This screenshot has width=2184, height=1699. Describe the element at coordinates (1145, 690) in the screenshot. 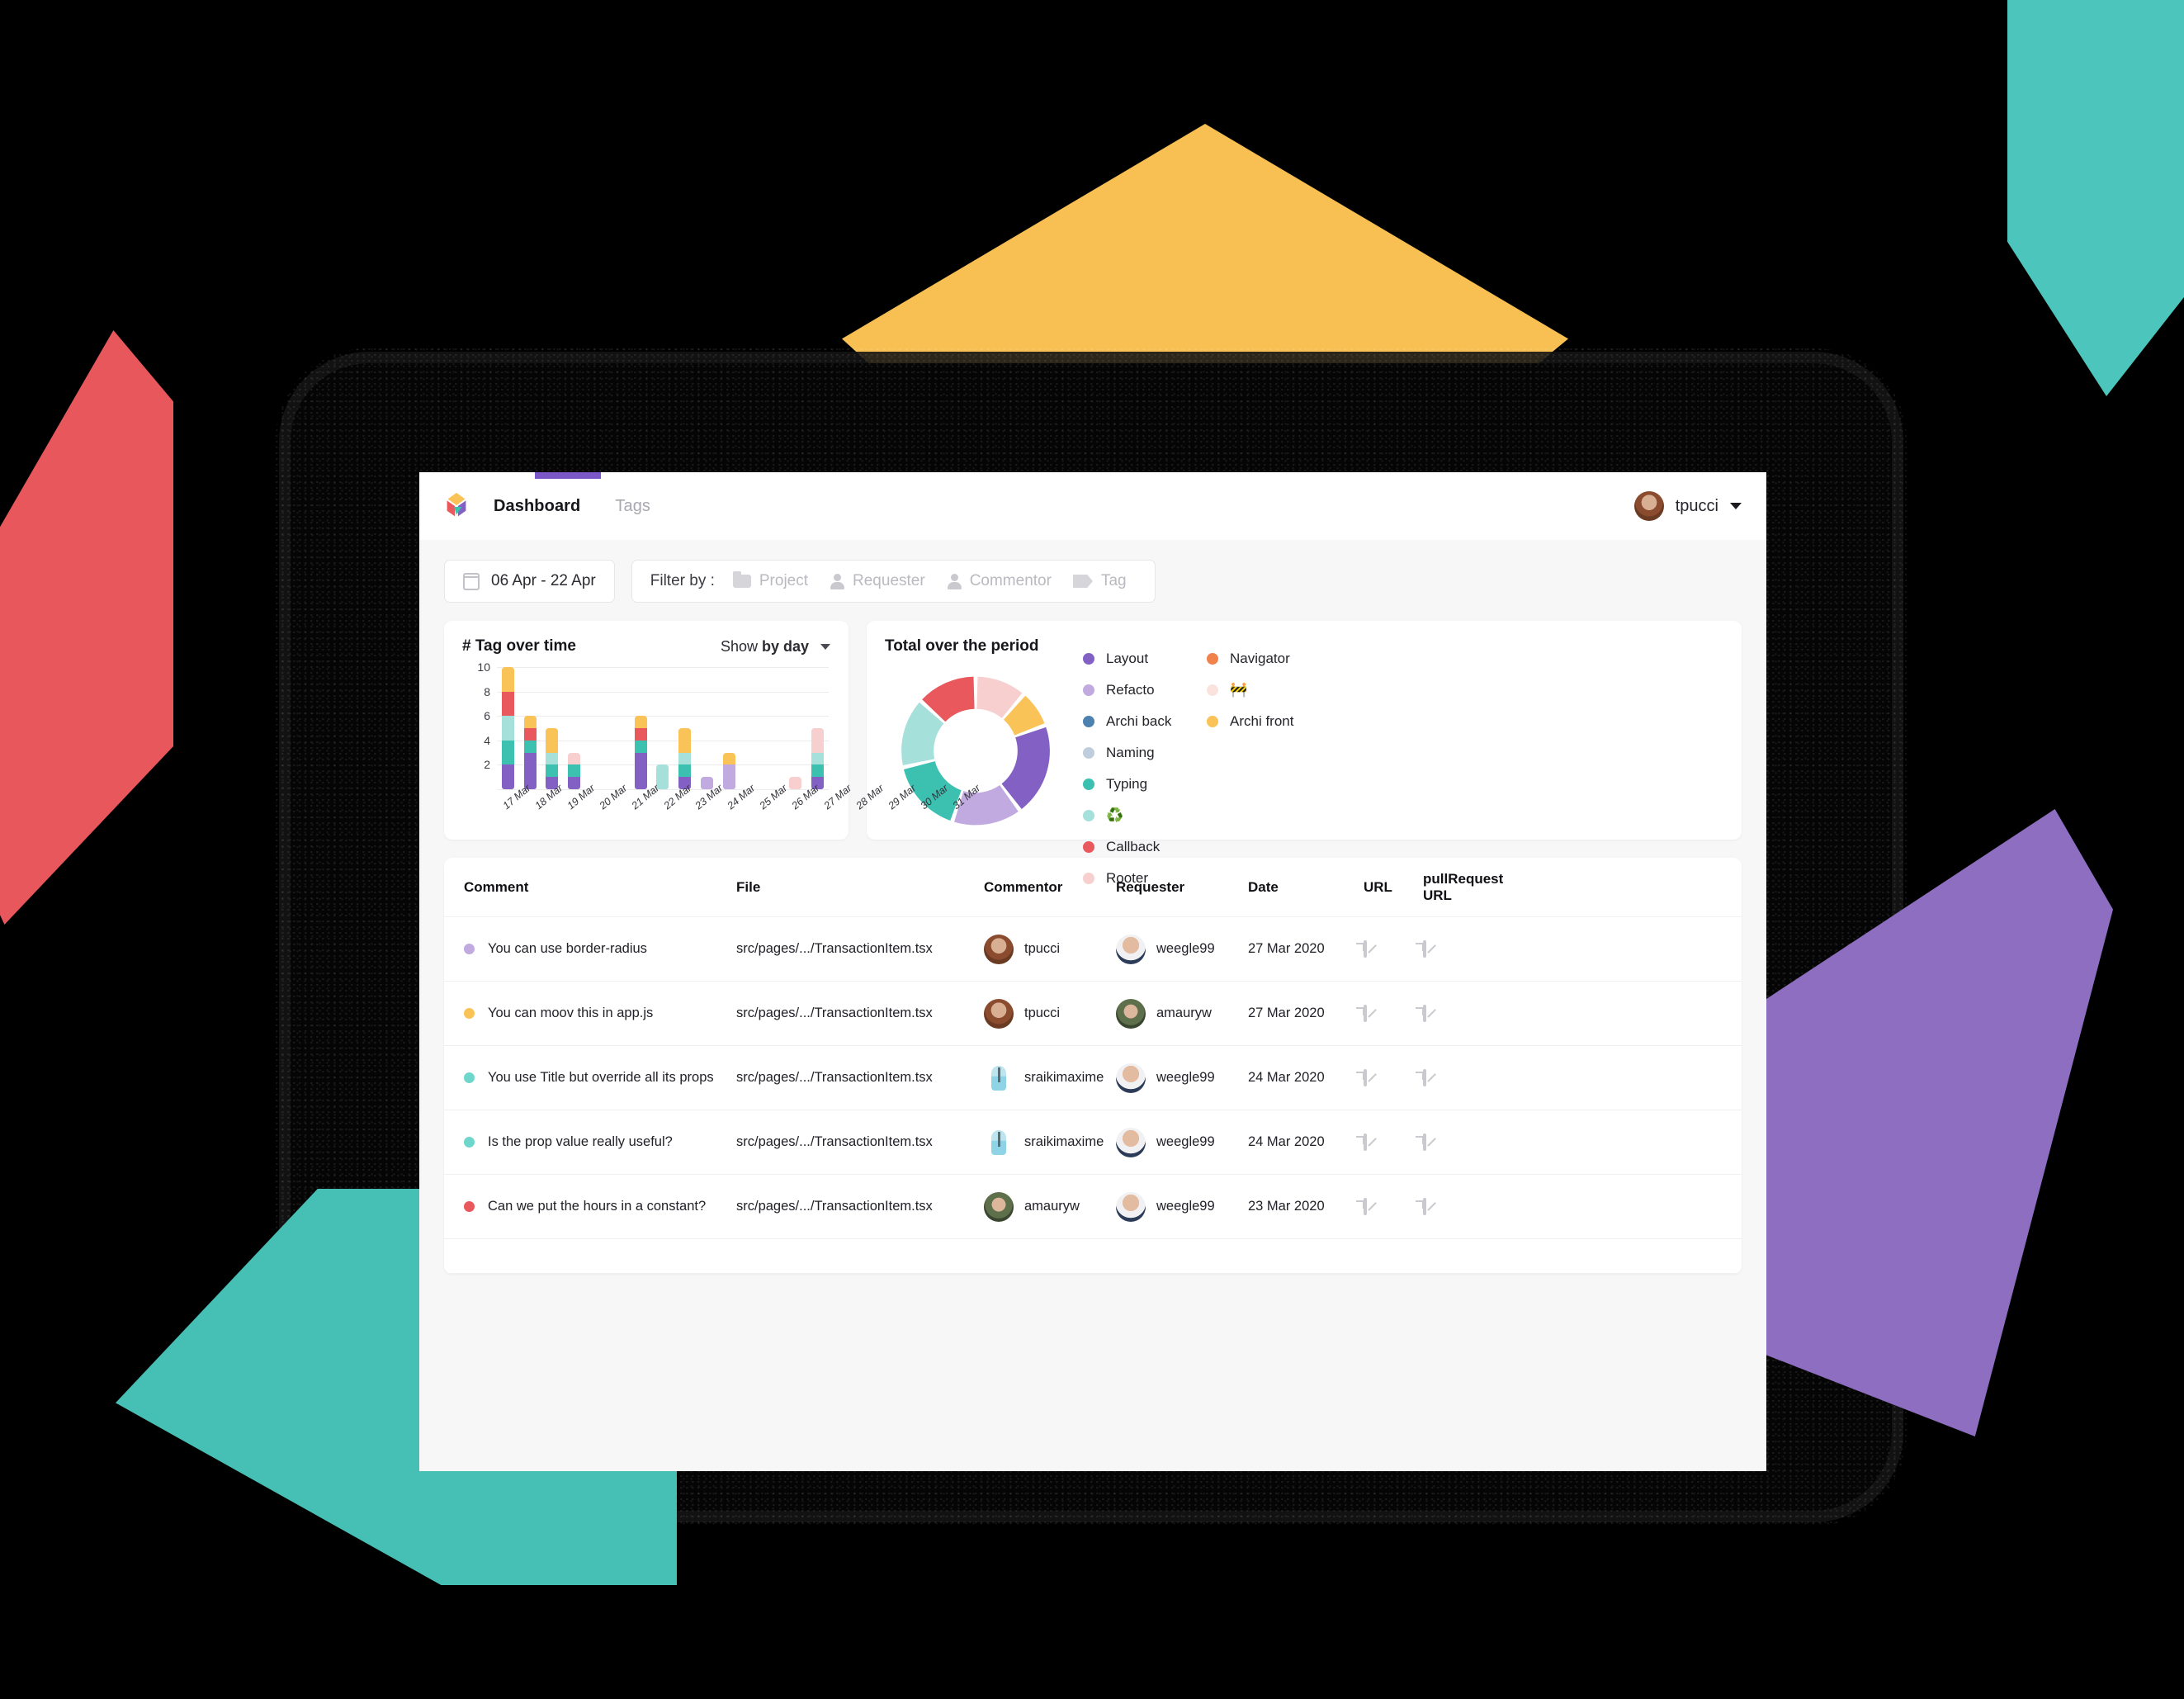

I see `legend-item: Refacto` at that location.